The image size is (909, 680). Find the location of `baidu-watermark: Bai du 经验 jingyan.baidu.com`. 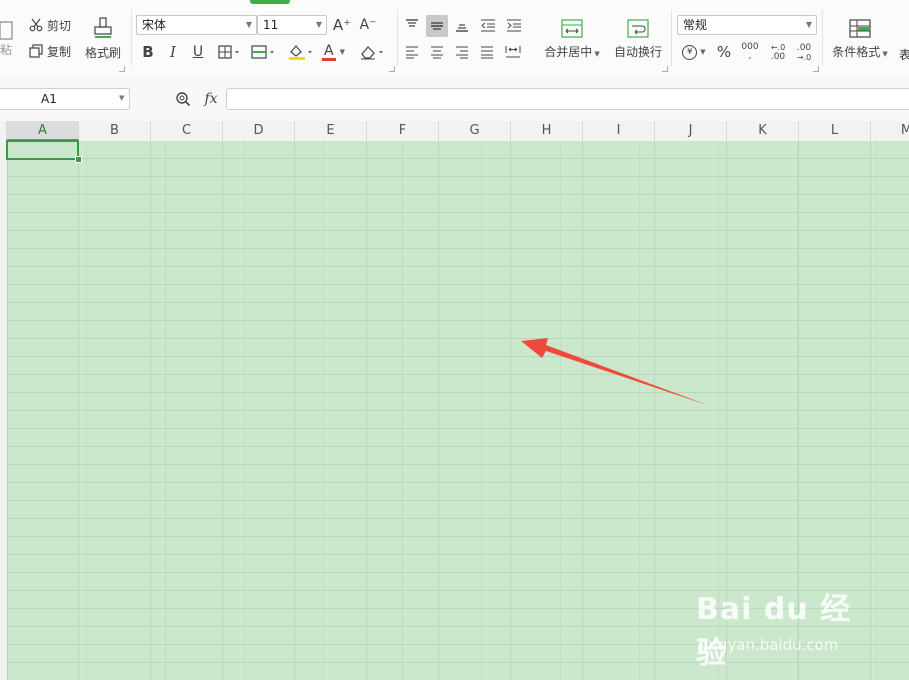

baidu-watermark: Bai du 经验 jingyan.baidu.com is located at coordinates (781, 627).